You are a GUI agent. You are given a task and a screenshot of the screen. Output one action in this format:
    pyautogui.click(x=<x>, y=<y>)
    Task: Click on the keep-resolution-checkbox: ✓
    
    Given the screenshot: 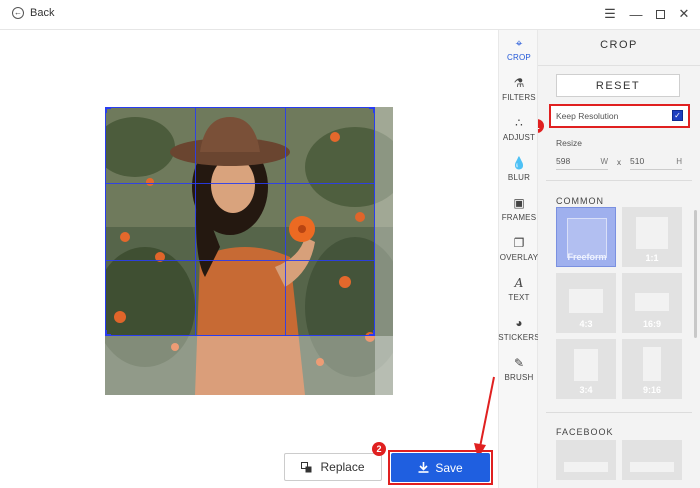 What is the action you would take?
    pyautogui.click(x=677, y=115)
    